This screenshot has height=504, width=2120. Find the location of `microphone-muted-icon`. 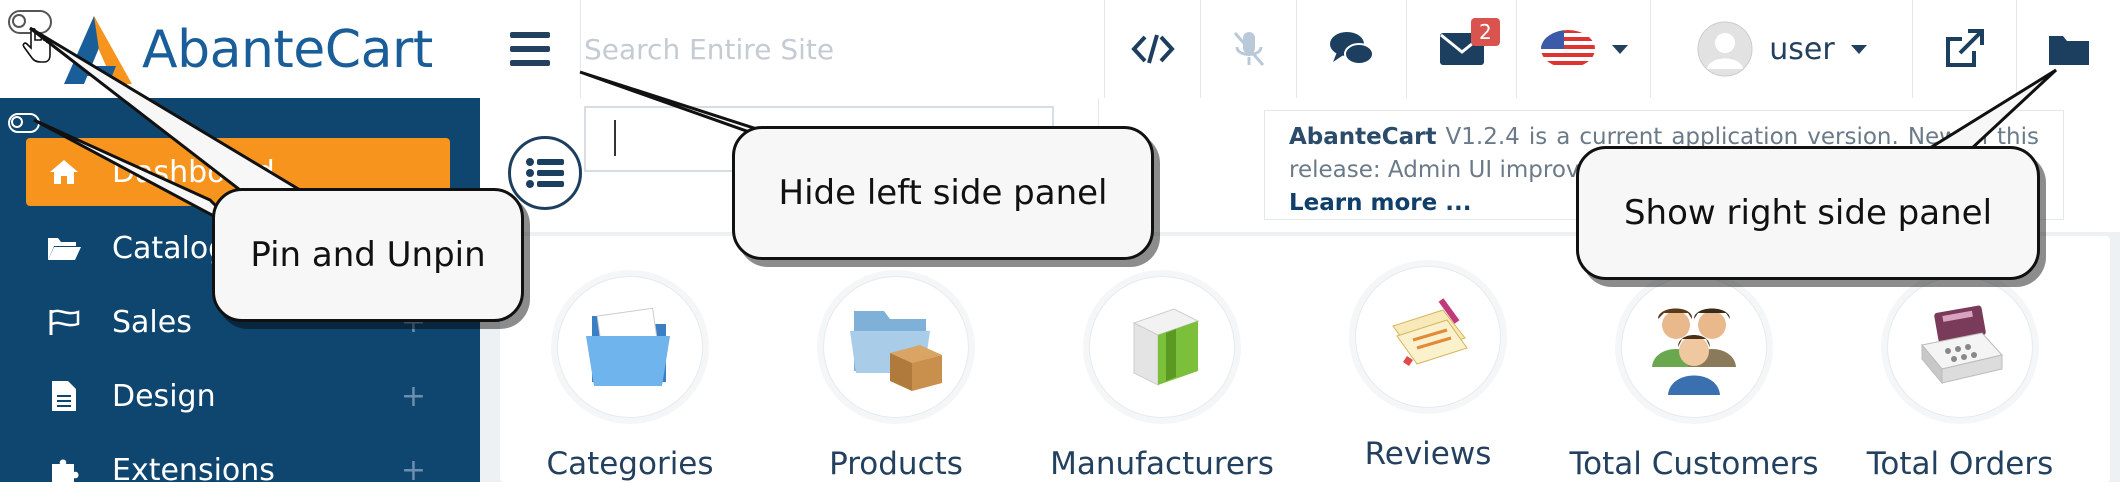

microphone-muted-icon is located at coordinates (1249, 49).